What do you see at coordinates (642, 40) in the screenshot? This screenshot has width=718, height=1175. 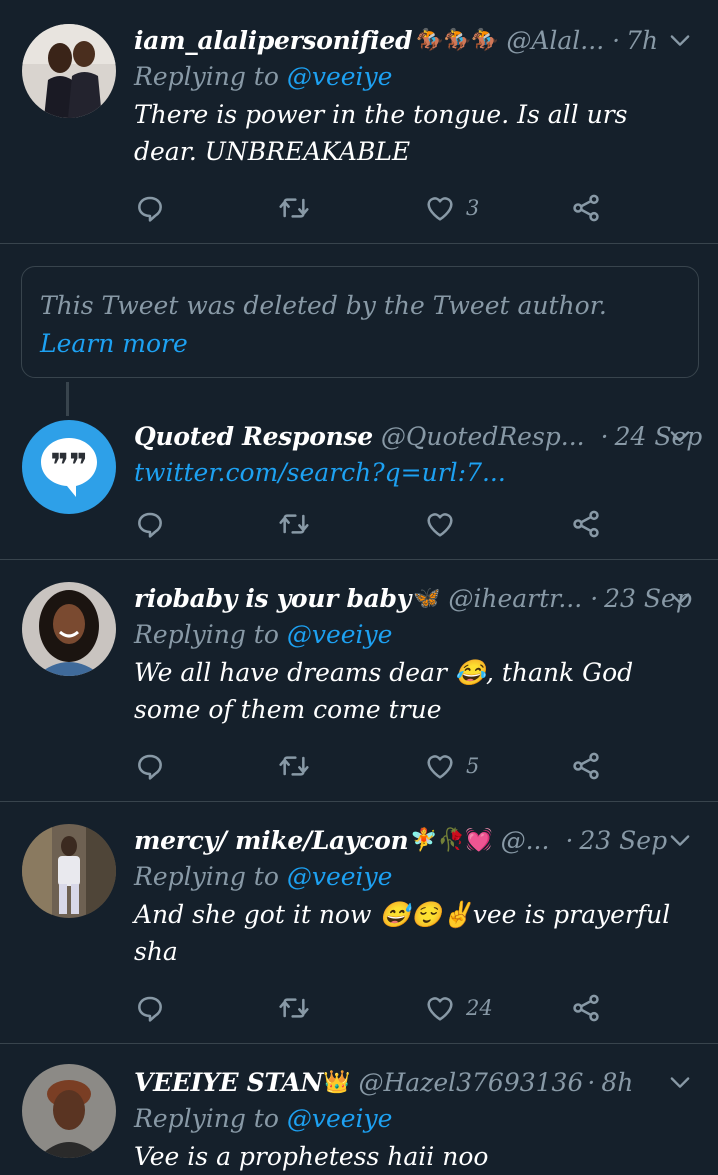 I see `timestamp: 7h` at bounding box center [642, 40].